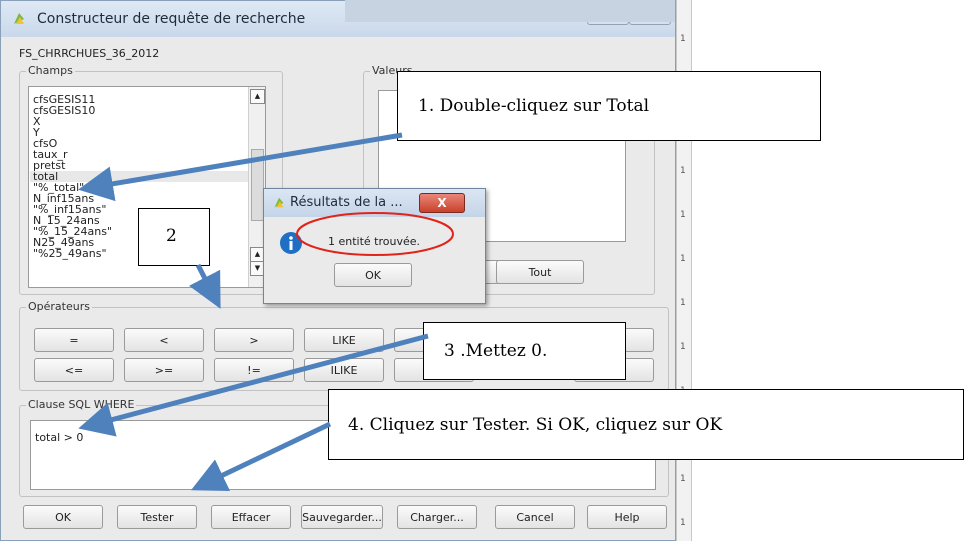 The width and height of the screenshot is (967, 541). Describe the element at coordinates (240, 167) in the screenshot. I see `arrow-to-total` at that location.